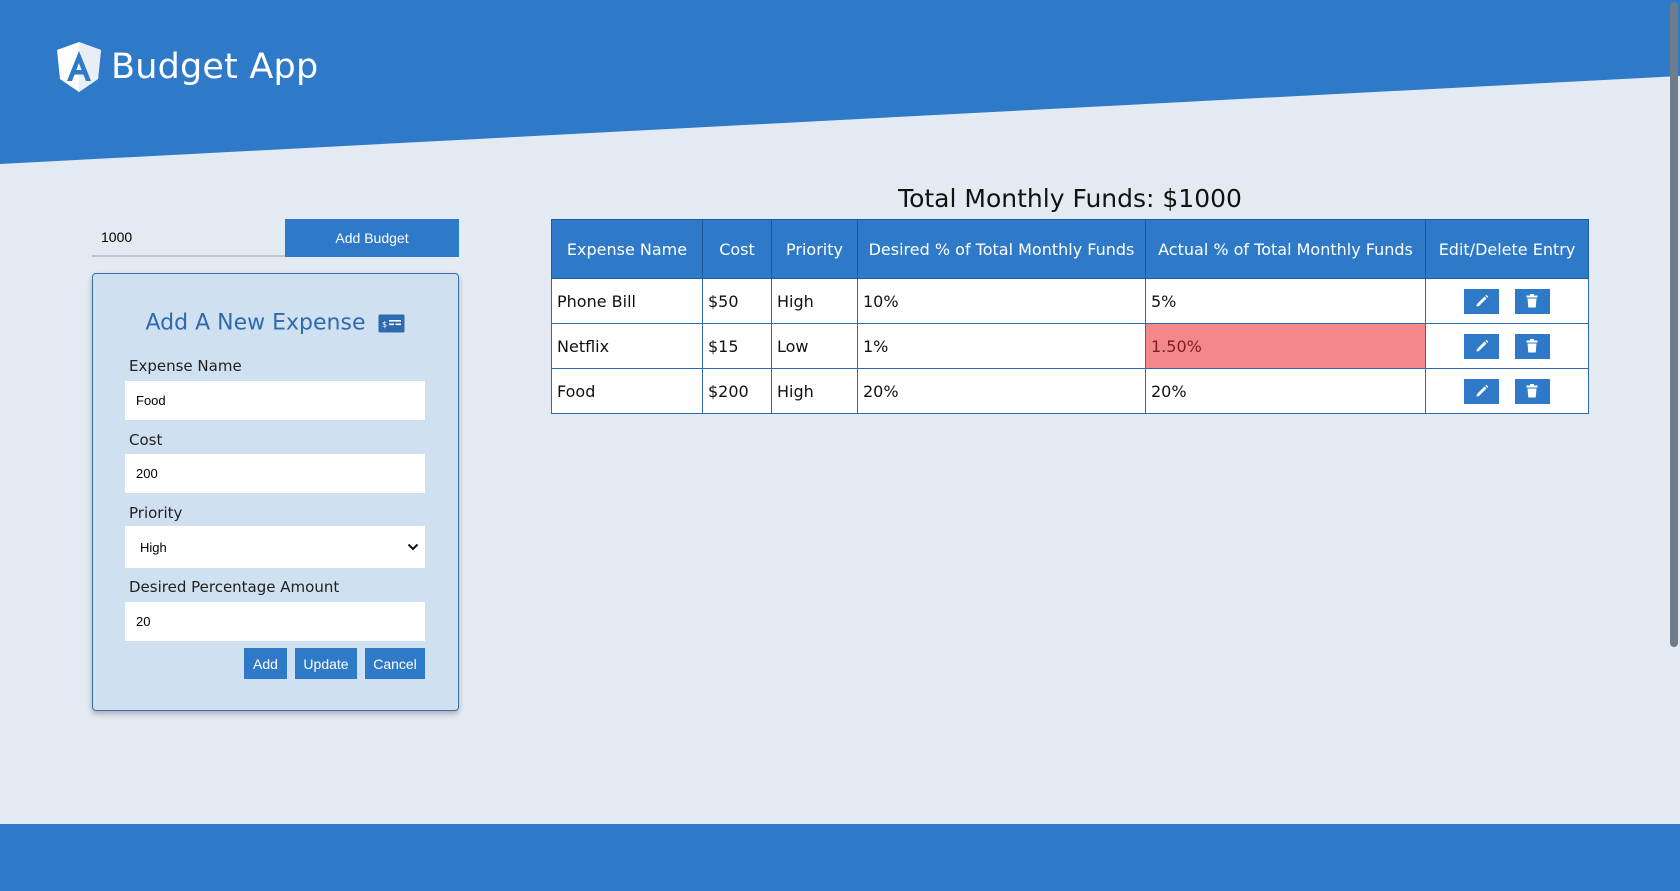 The height and width of the screenshot is (891, 1680). I want to click on desired-percent-cell: 1%, so click(1001, 346).